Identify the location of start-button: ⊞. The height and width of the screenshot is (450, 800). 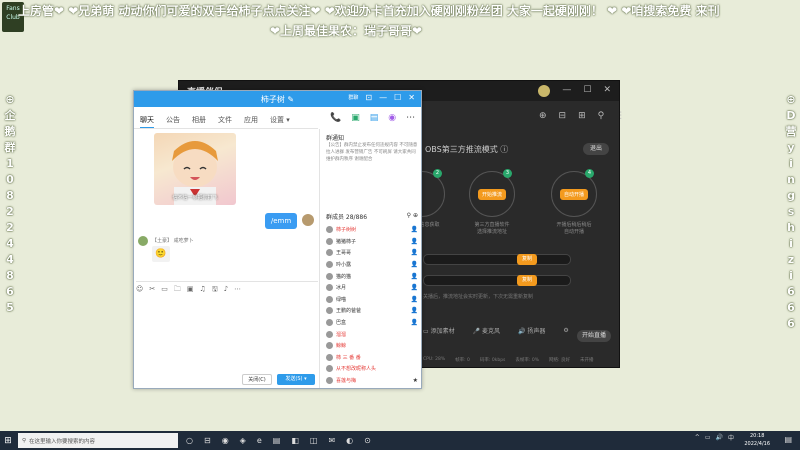
(8, 441).